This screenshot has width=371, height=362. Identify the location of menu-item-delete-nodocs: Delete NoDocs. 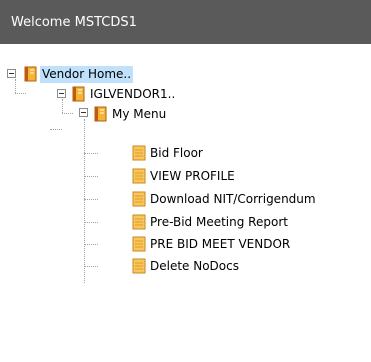
(186, 266).